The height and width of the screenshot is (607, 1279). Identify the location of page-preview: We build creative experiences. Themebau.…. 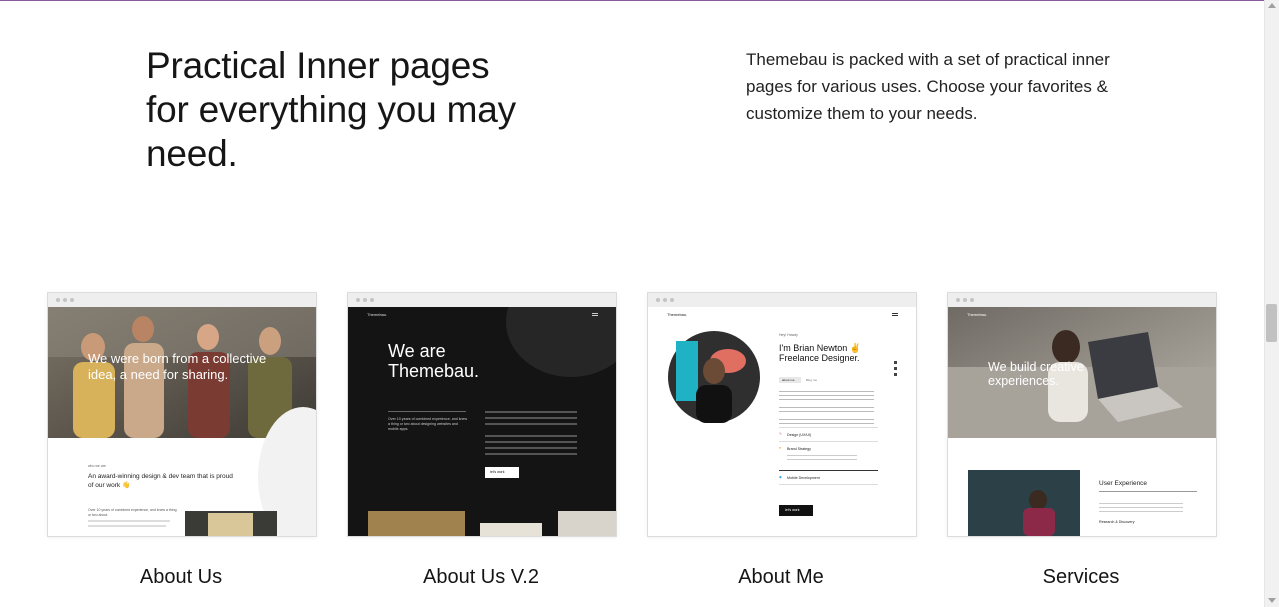
(1082, 421).